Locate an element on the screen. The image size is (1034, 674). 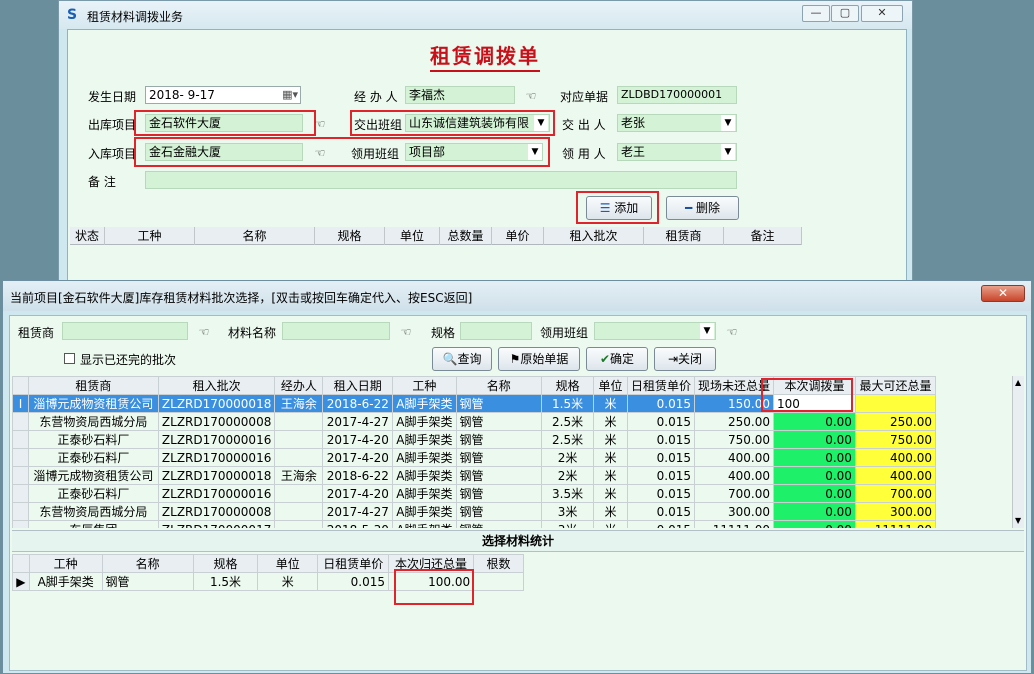
handler-field: 李福杰 is located at coordinates (460, 95).